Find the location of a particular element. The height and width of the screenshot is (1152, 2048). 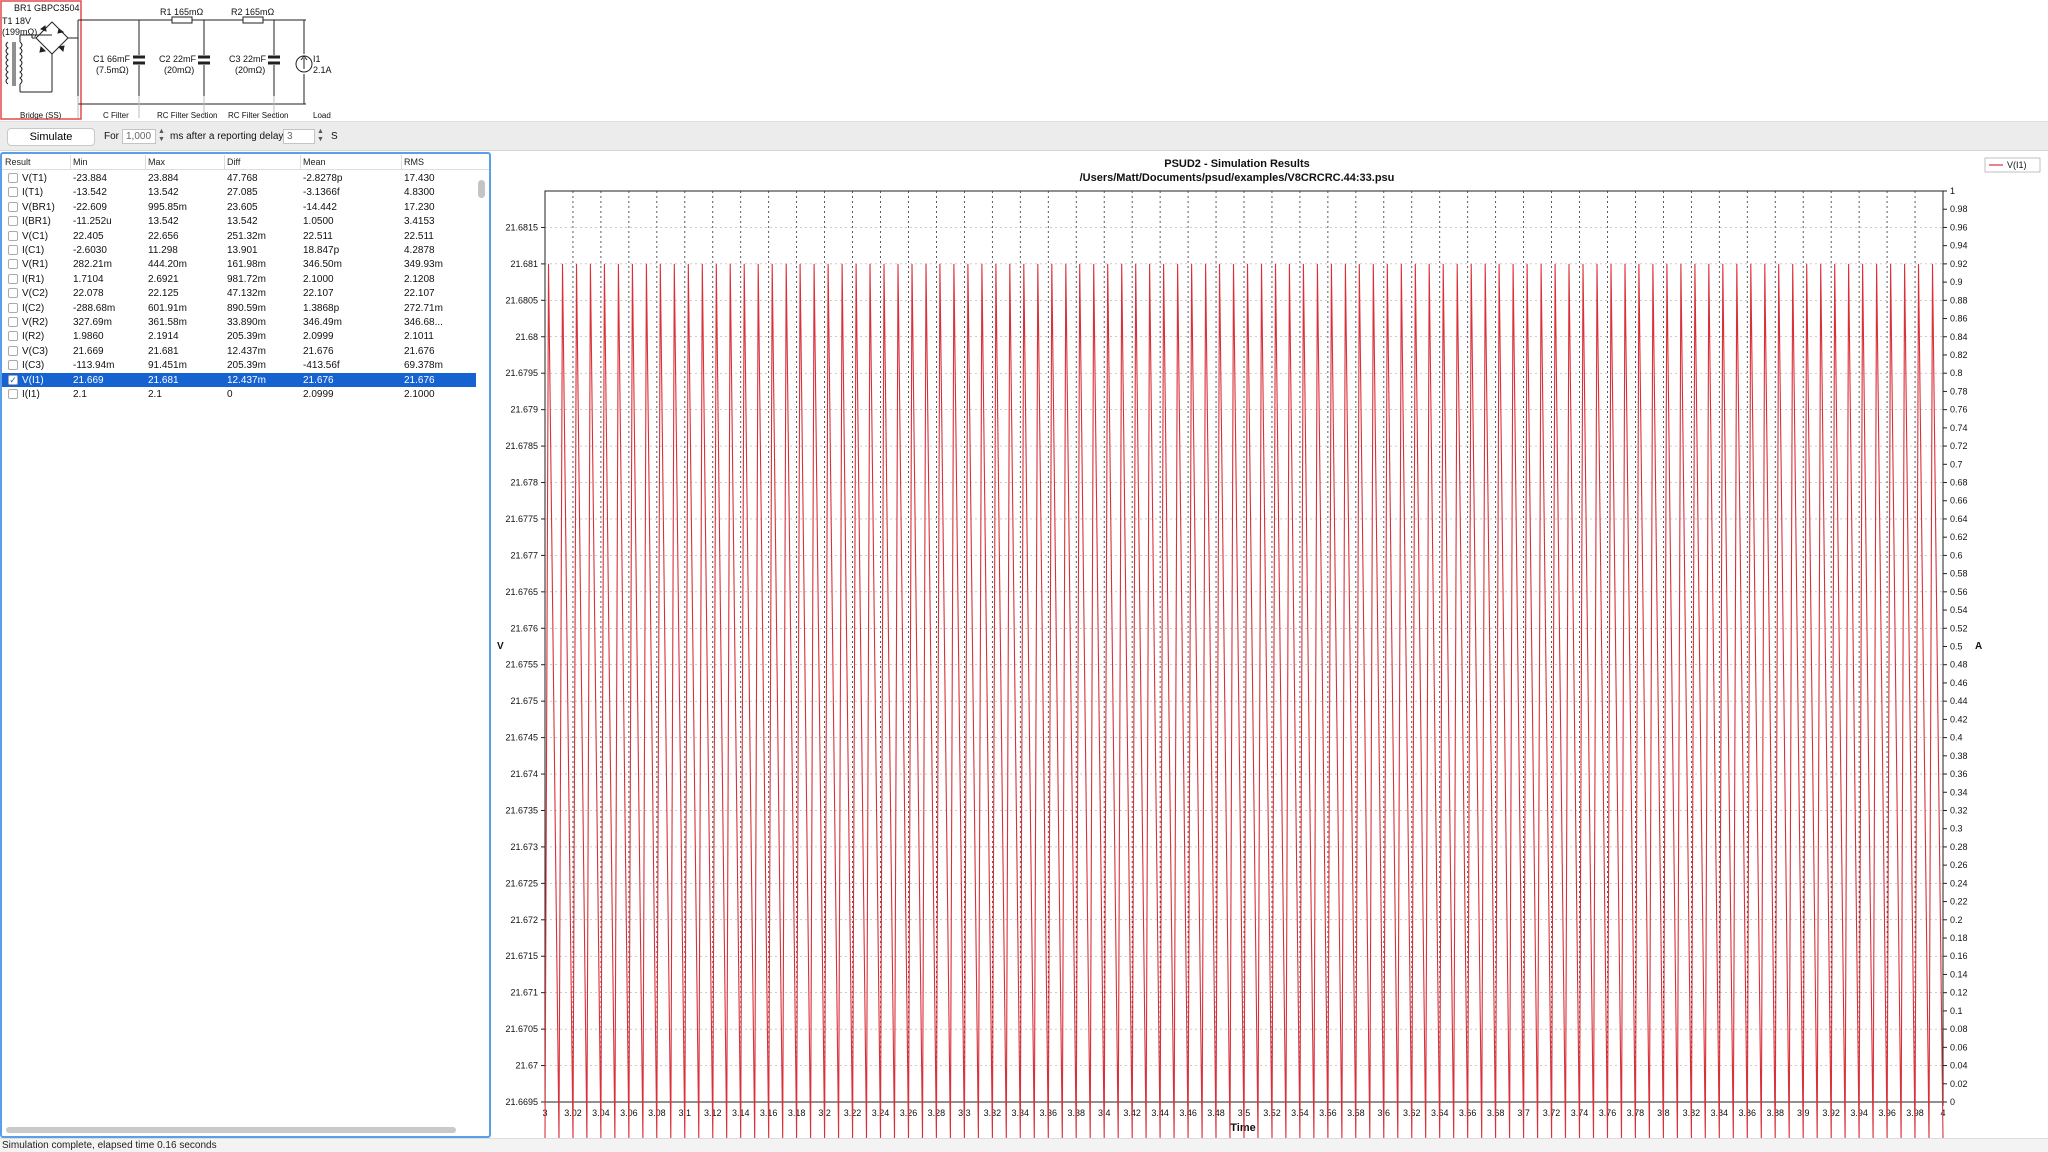

table-row: V(BR1) -22.609 995.85m 23.605 -14.442 17.230 is located at coordinates (239, 207).